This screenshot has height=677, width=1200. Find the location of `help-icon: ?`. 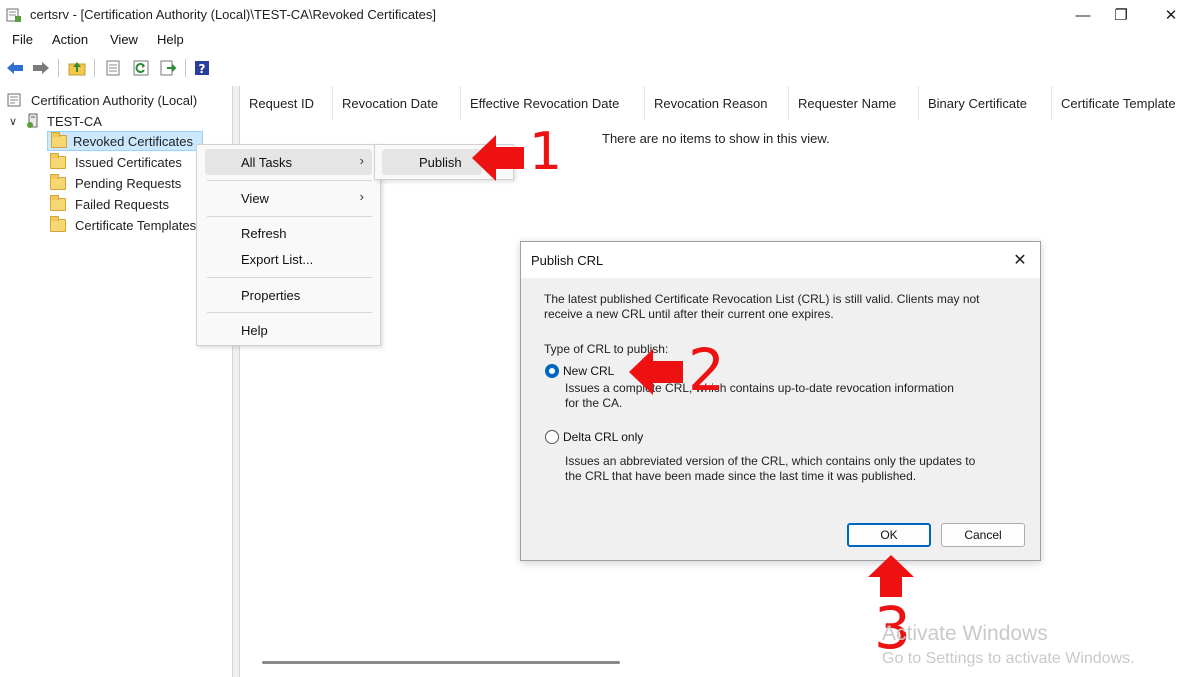

help-icon: ? is located at coordinates (202, 68).